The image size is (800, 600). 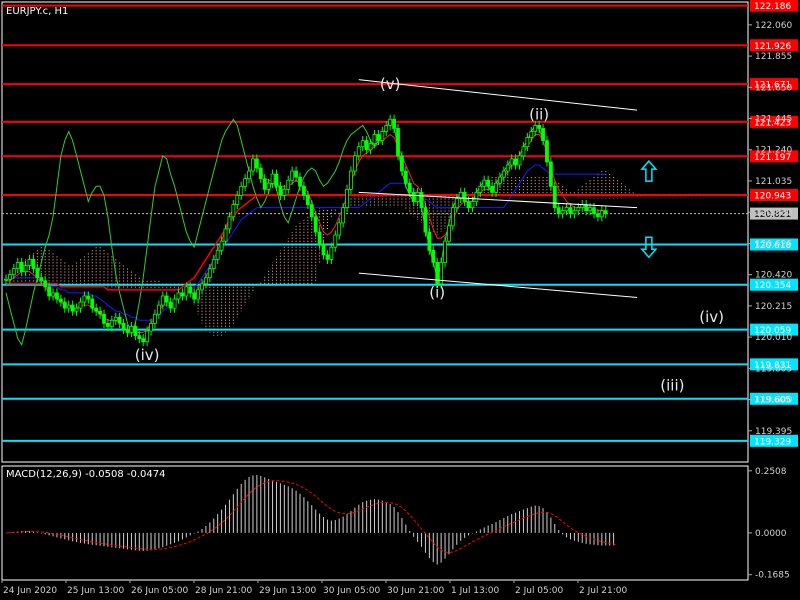 What do you see at coordinates (773, 182) in the screenshot?
I see `price-tick-label: 121.035` at bounding box center [773, 182].